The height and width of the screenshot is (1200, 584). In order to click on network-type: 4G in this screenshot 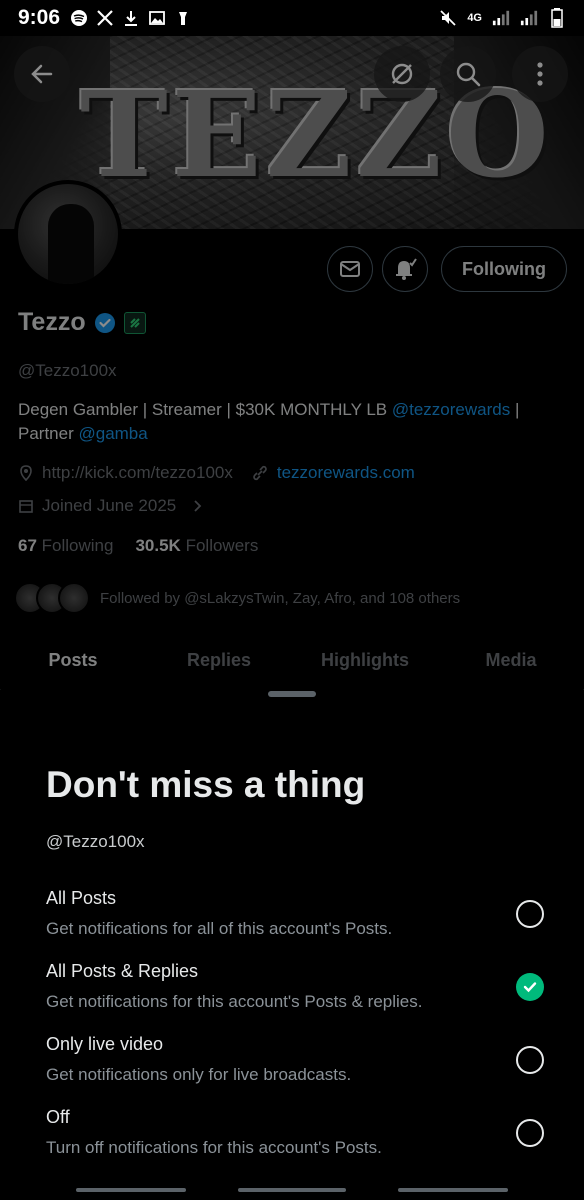, I will do `click(474, 18)`.